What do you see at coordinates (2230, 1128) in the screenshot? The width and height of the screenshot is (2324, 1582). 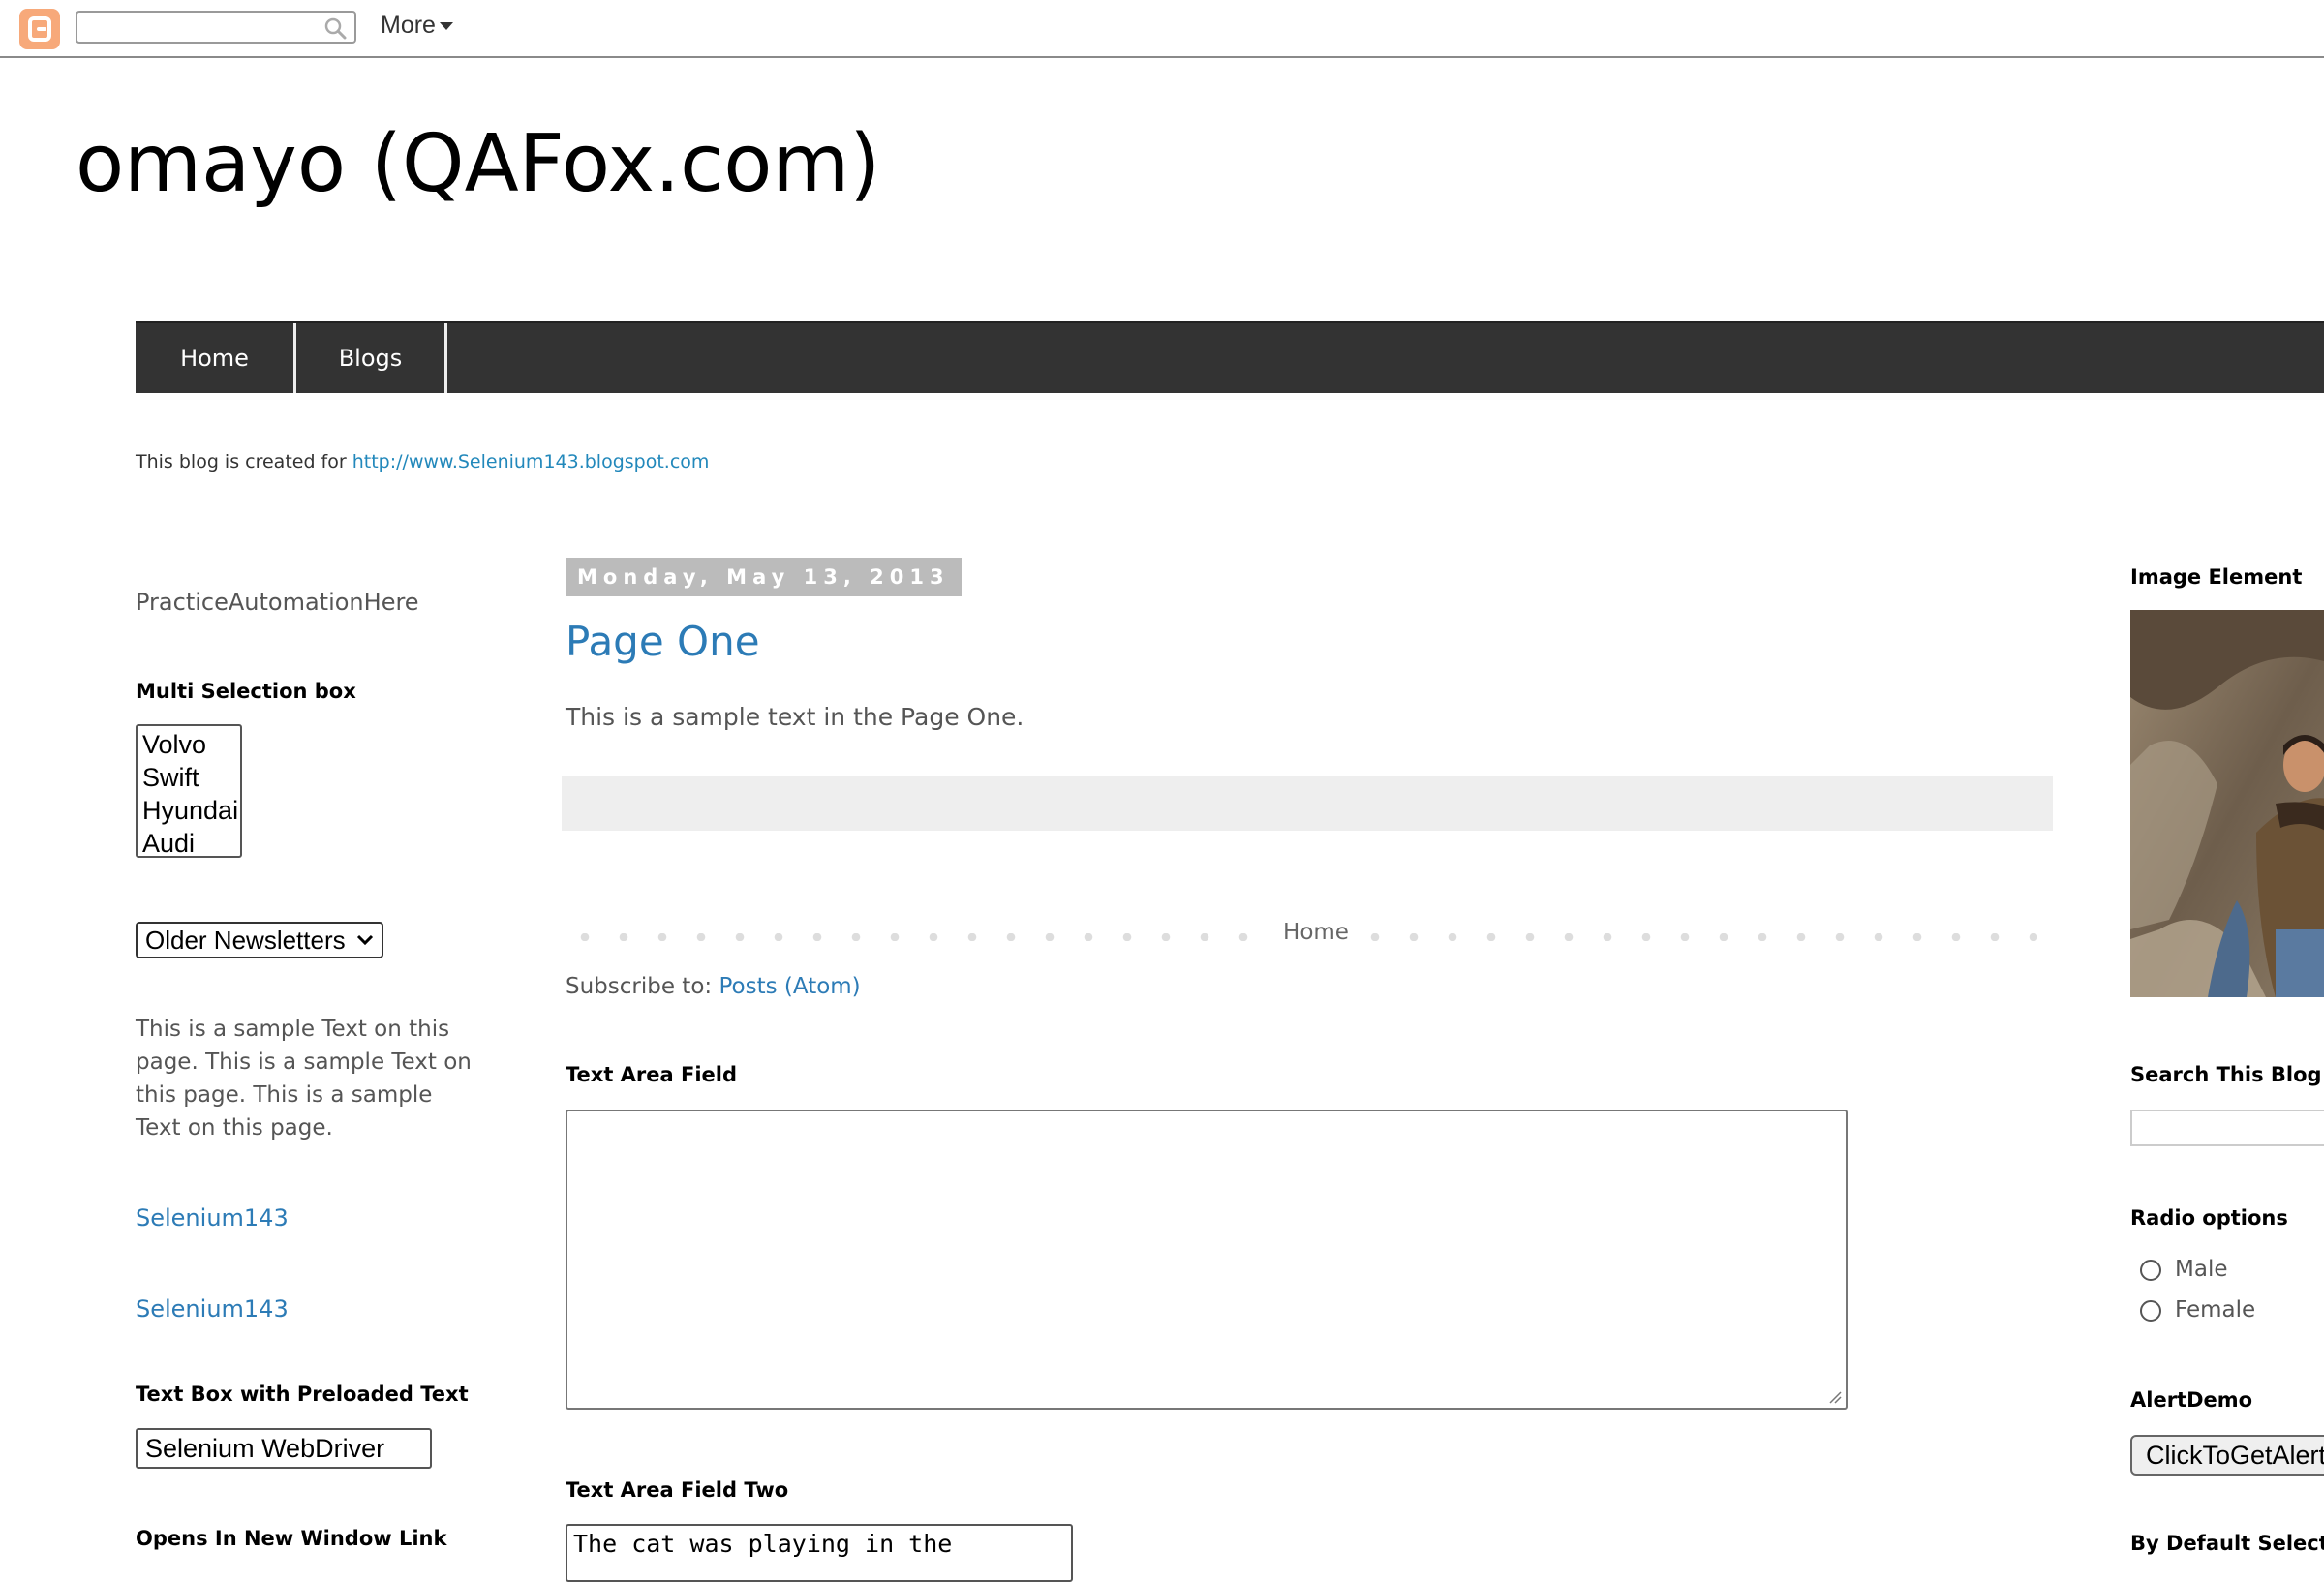 I see `blog-search-input` at bounding box center [2230, 1128].